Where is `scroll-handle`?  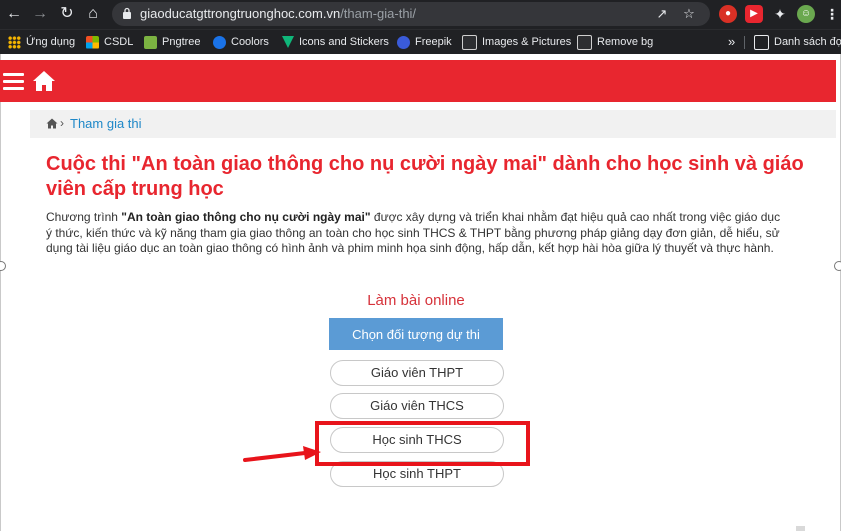
scroll-handle is located at coordinates (800, 528).